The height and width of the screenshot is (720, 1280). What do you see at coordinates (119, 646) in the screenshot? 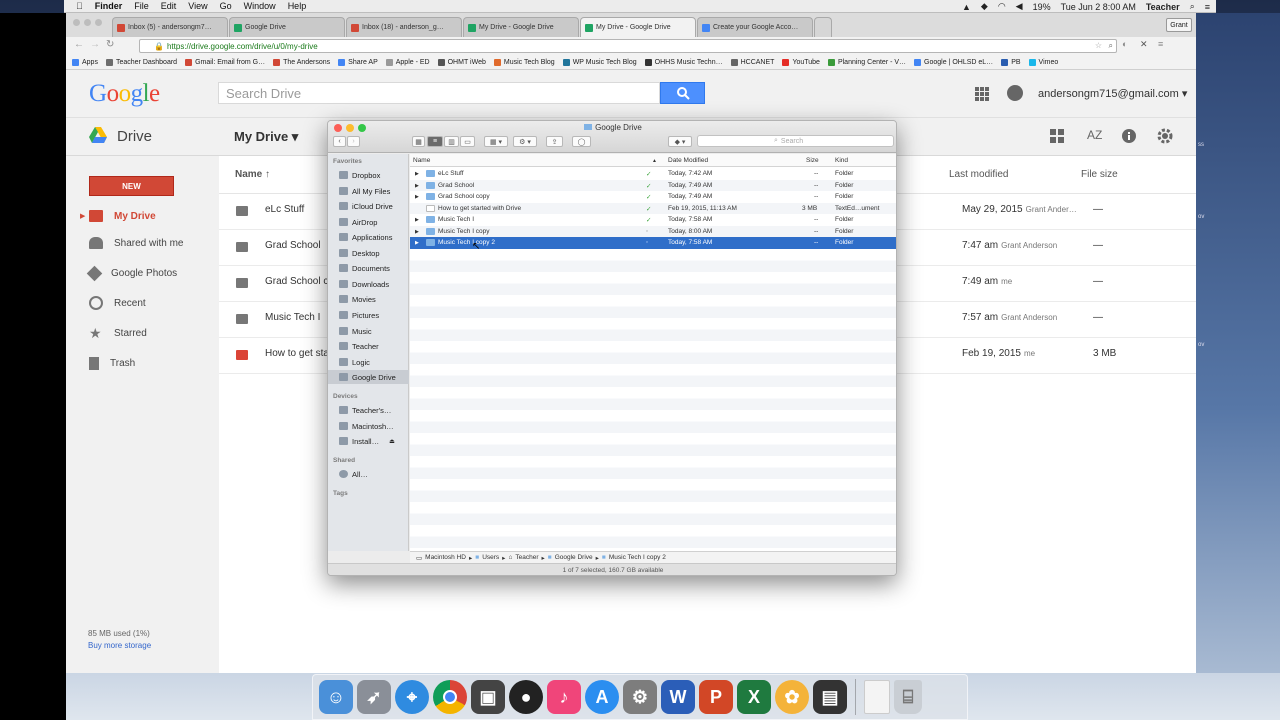
I see `buy-storage-link: Buy more storage` at bounding box center [119, 646].